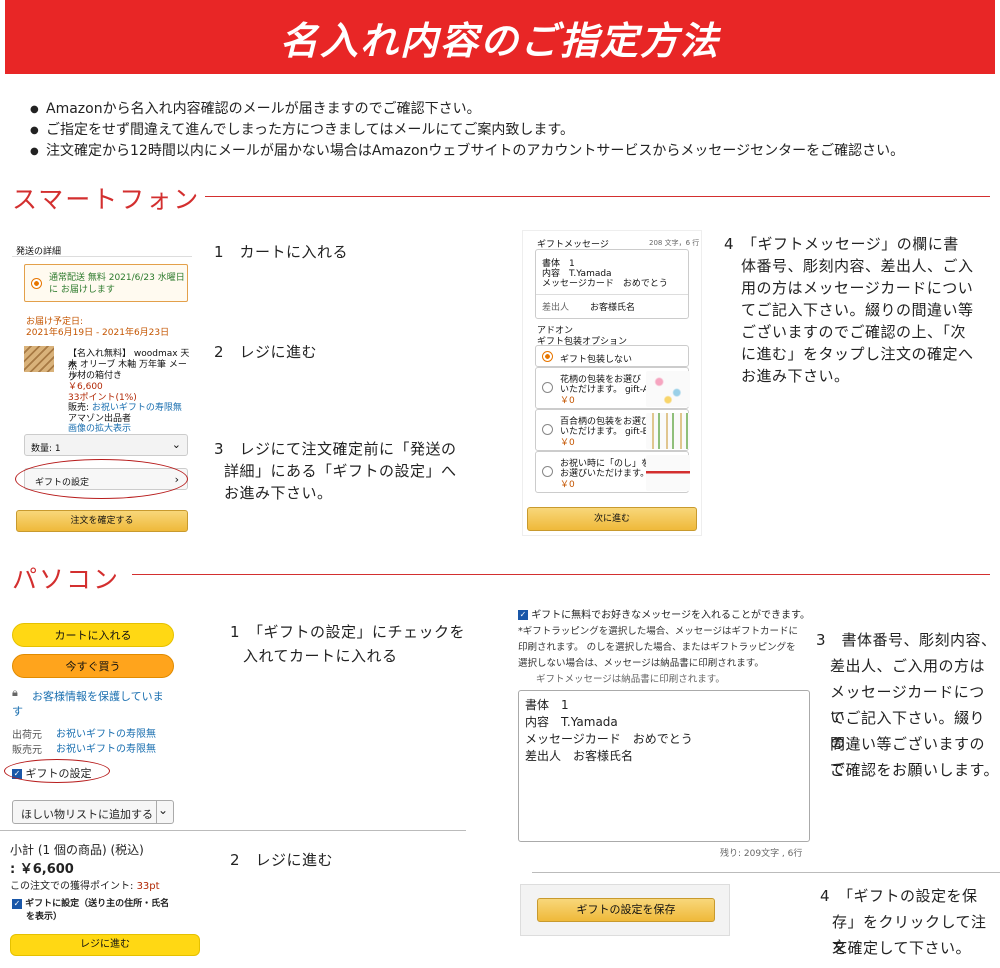 The width and height of the screenshot is (1000, 968). What do you see at coordinates (630, 679) in the screenshot?
I see `note-line: ギフトメッセージは納品書に印刷されます。` at bounding box center [630, 679].